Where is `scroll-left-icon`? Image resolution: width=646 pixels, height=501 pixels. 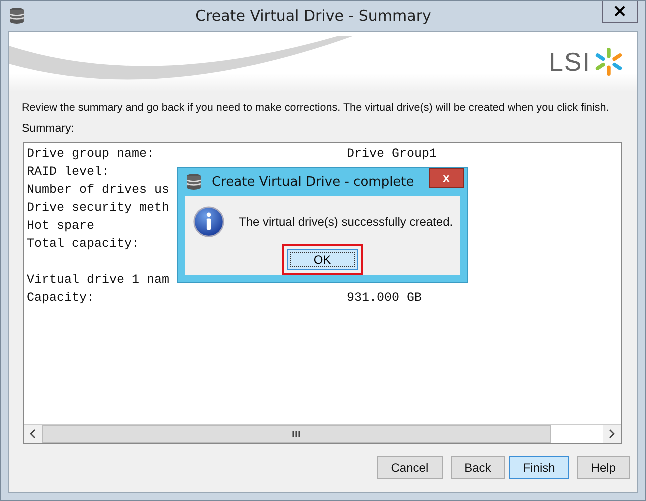
scroll-left-icon is located at coordinates (33, 434).